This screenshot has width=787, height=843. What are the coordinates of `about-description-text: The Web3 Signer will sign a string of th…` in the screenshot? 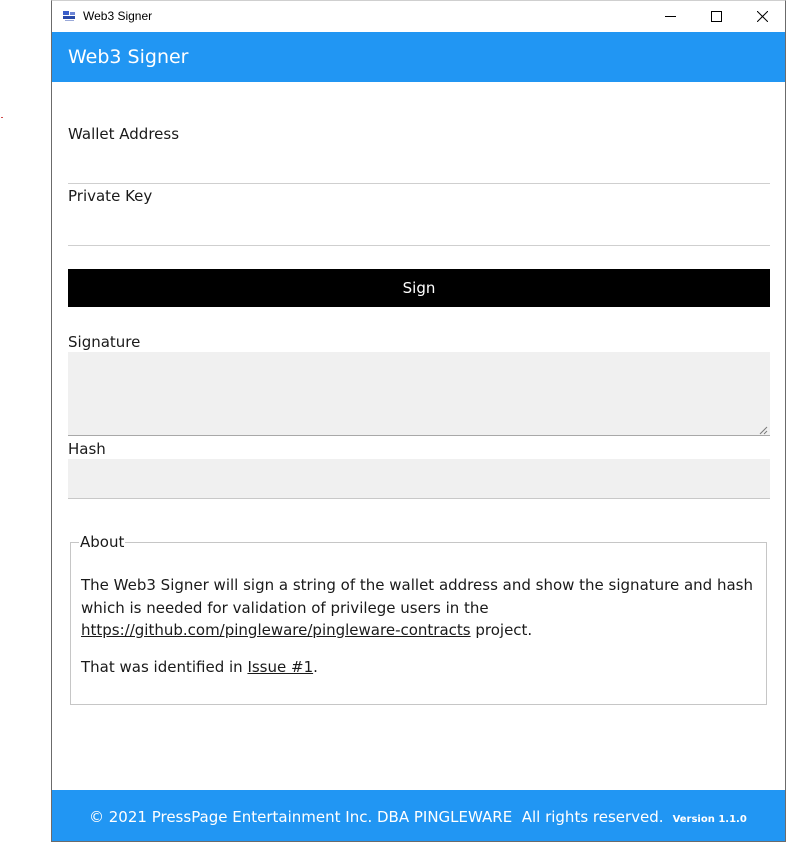 It's located at (417, 596).